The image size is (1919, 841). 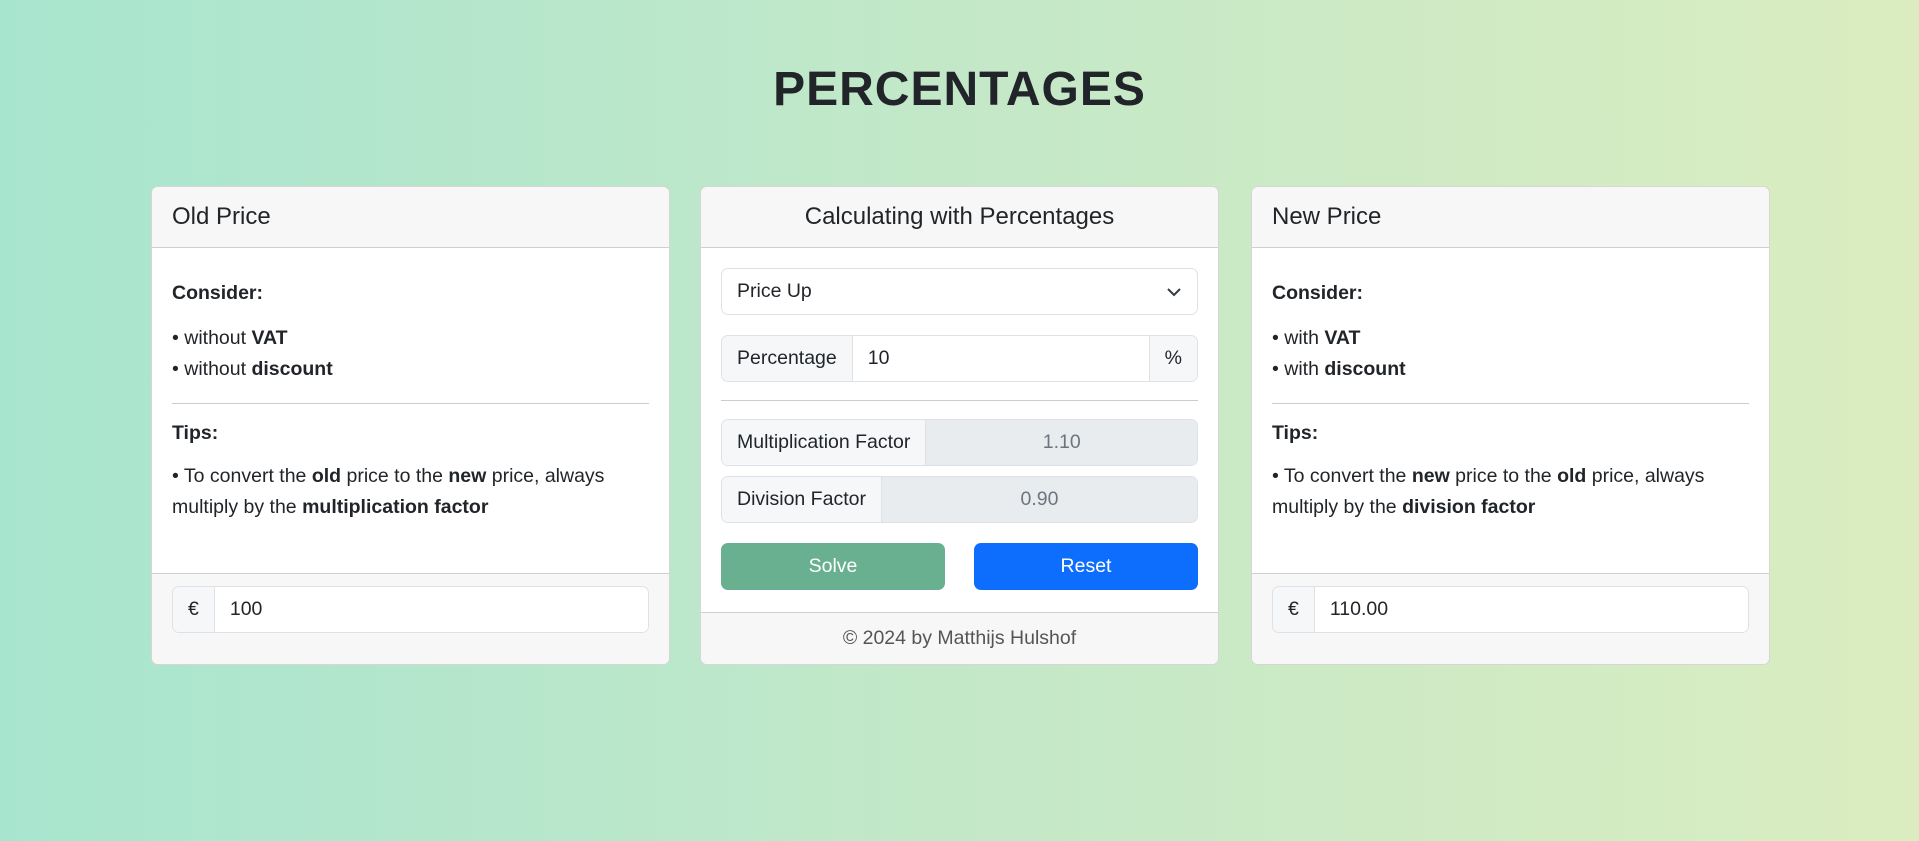 What do you see at coordinates (959, 89) in the screenshot?
I see `page-title: PERCENTAGES` at bounding box center [959, 89].